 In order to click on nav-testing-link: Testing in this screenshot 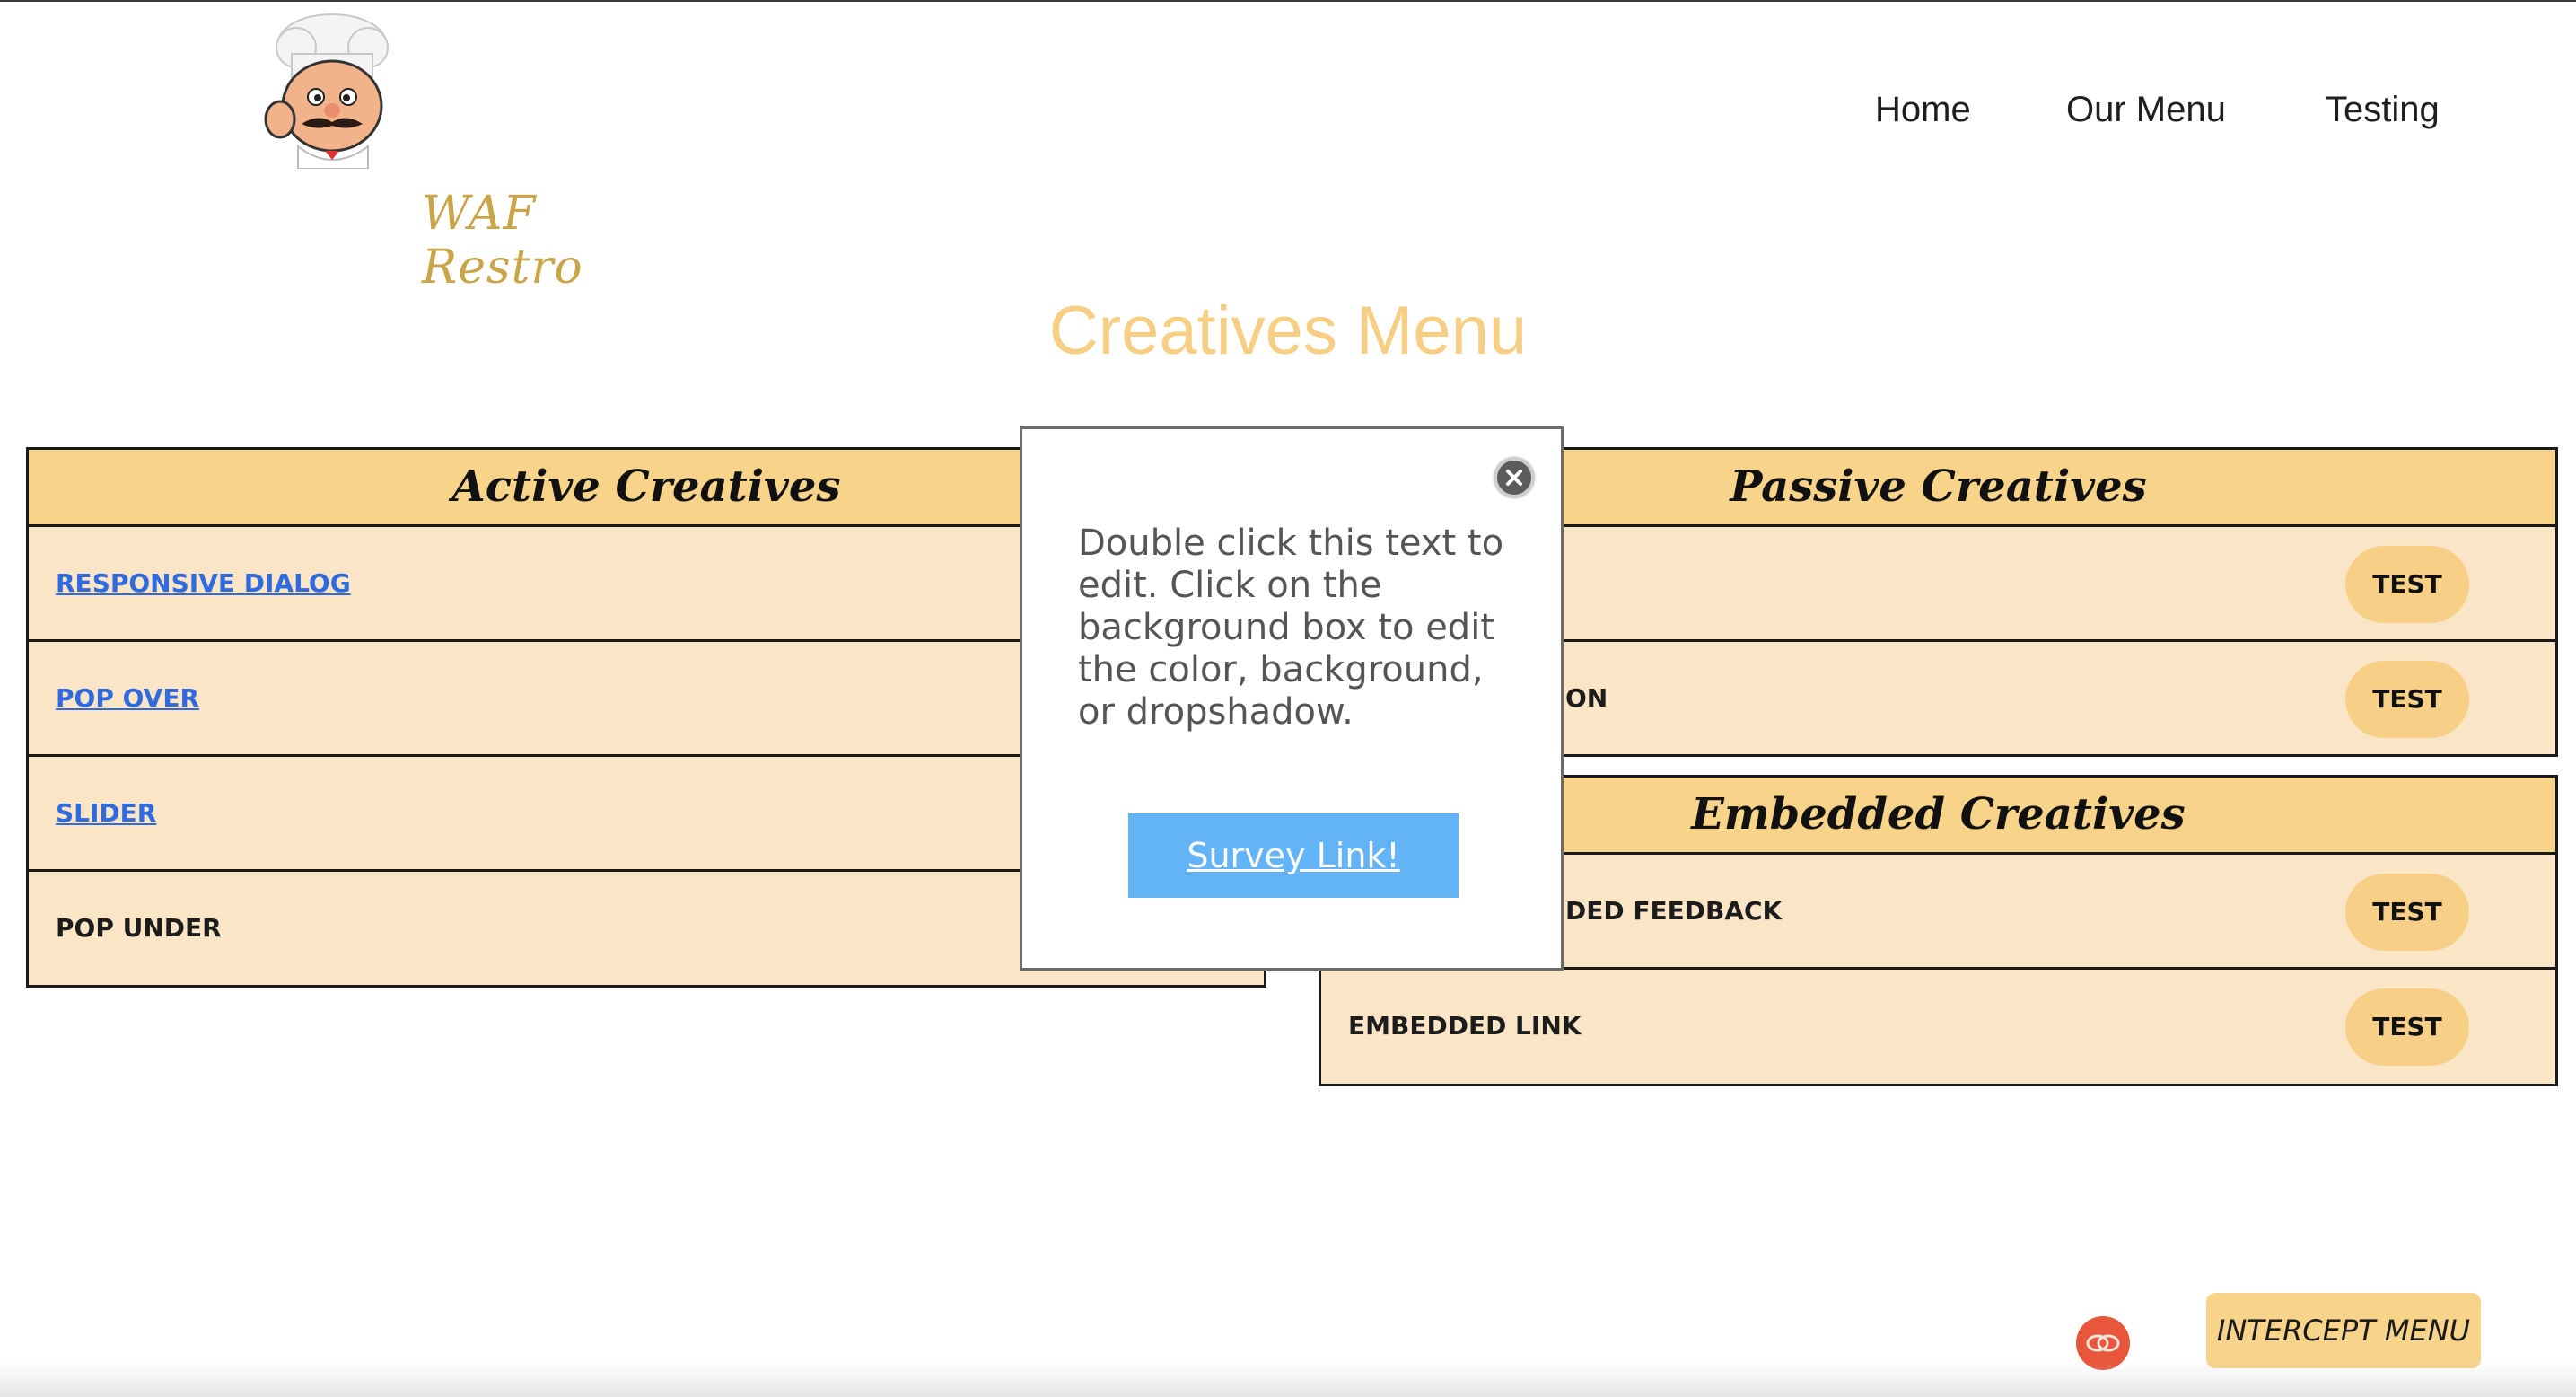, I will do `click(2383, 110)`.